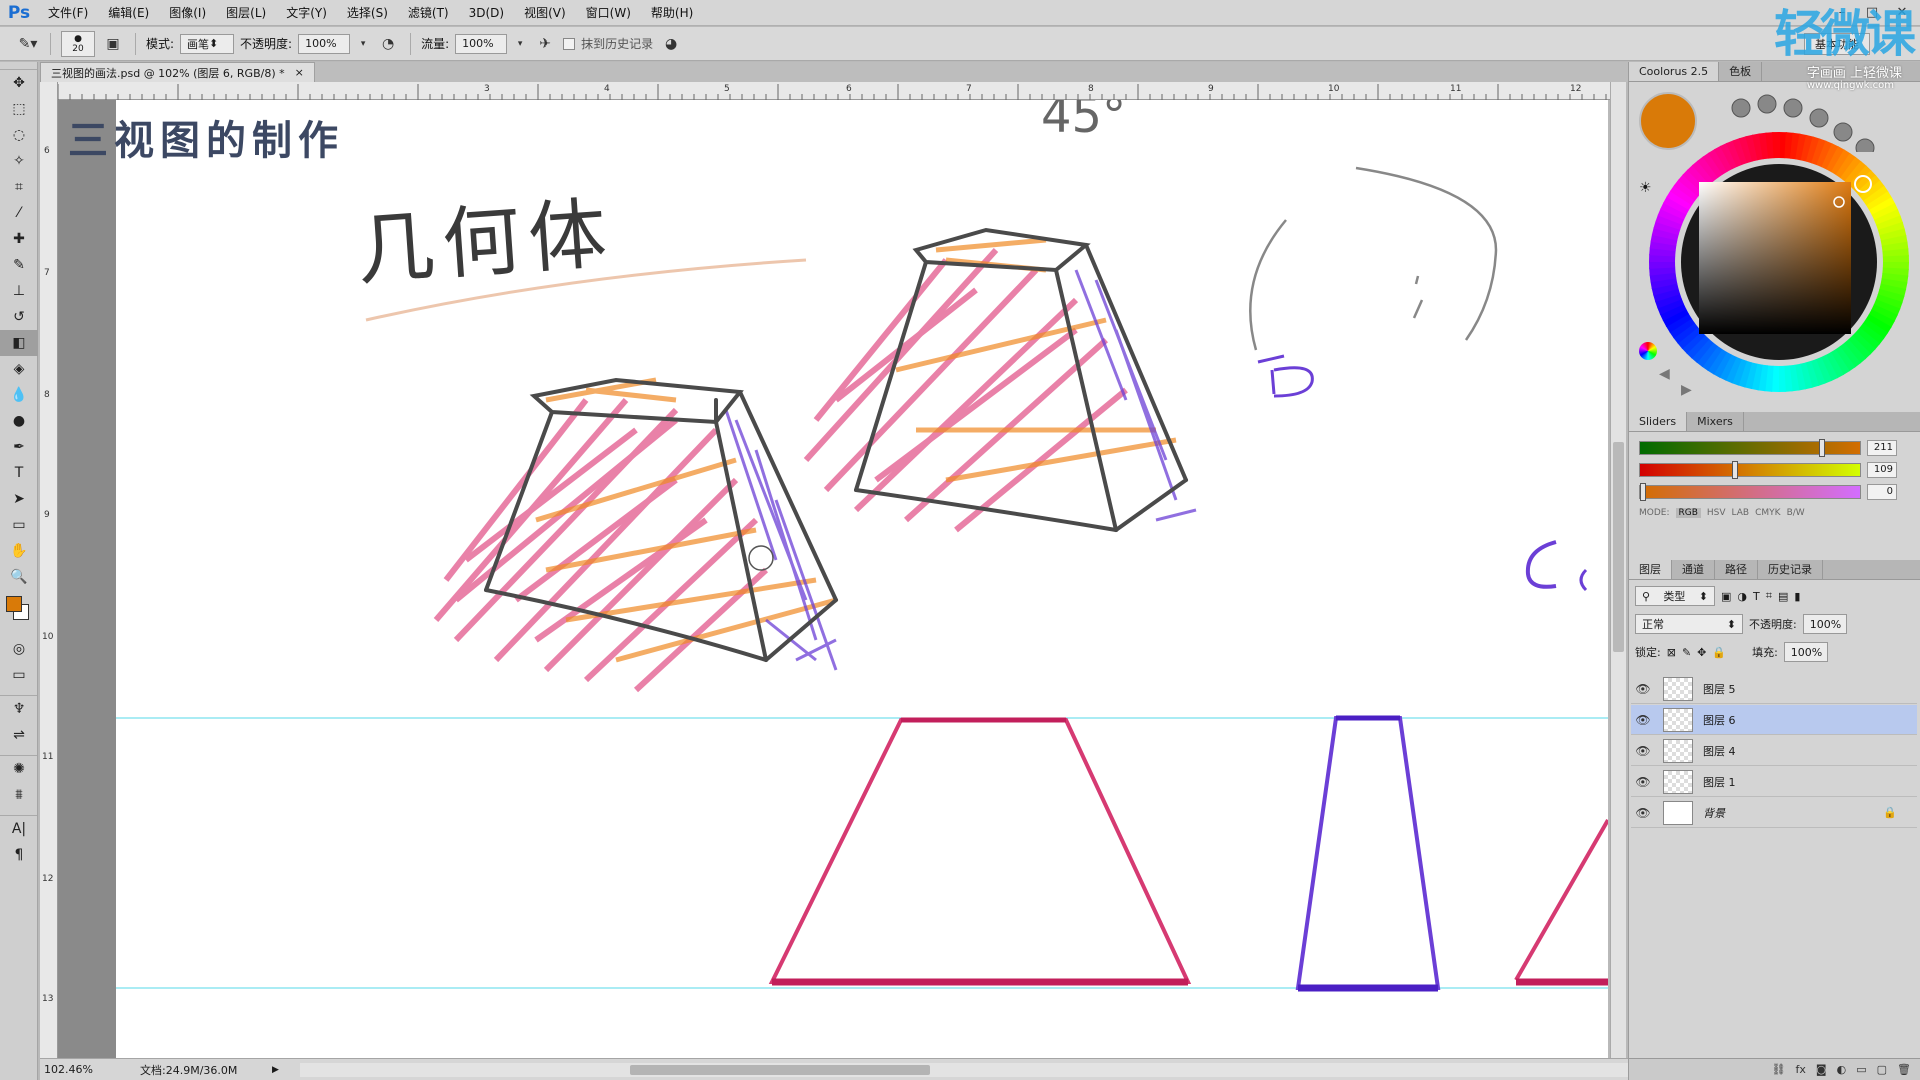  I want to click on menu-type: 文字(Y), so click(306, 13).